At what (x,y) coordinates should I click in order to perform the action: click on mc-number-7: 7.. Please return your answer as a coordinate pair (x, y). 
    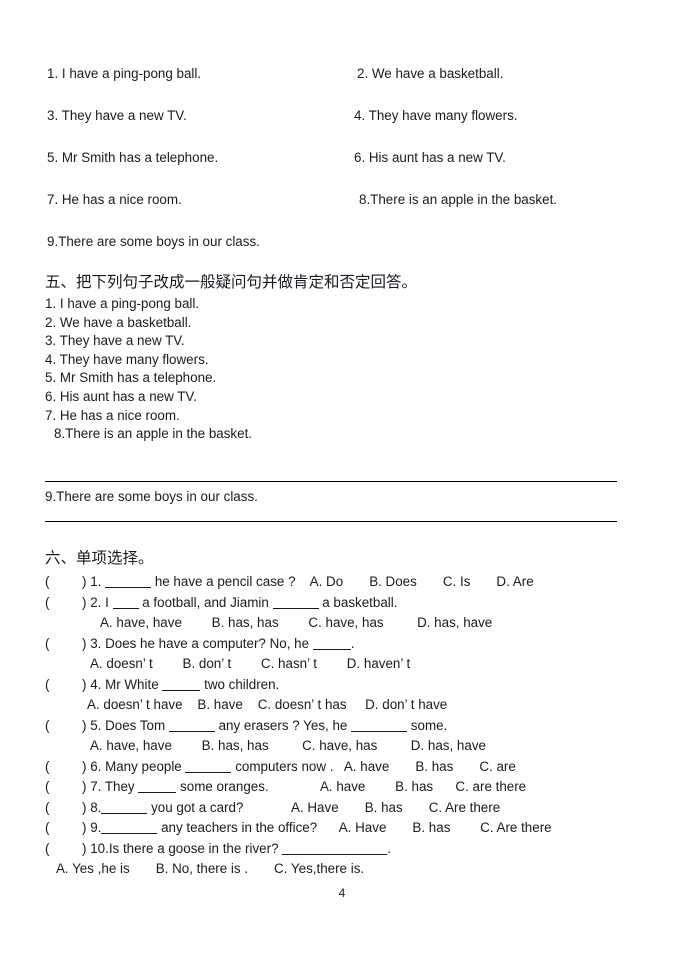
    Looking at the image, I should click on (96, 786).